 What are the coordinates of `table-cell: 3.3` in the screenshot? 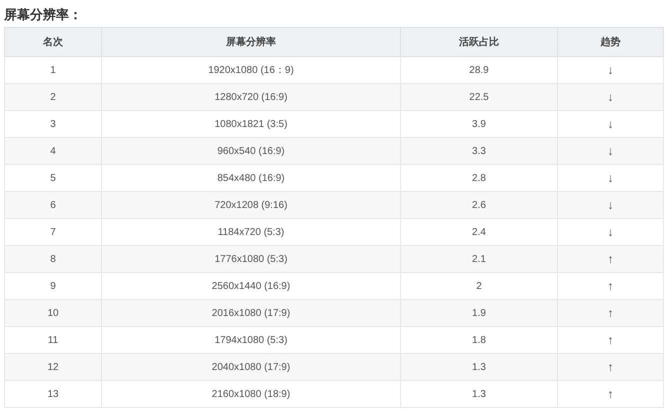 It's located at (479, 151).